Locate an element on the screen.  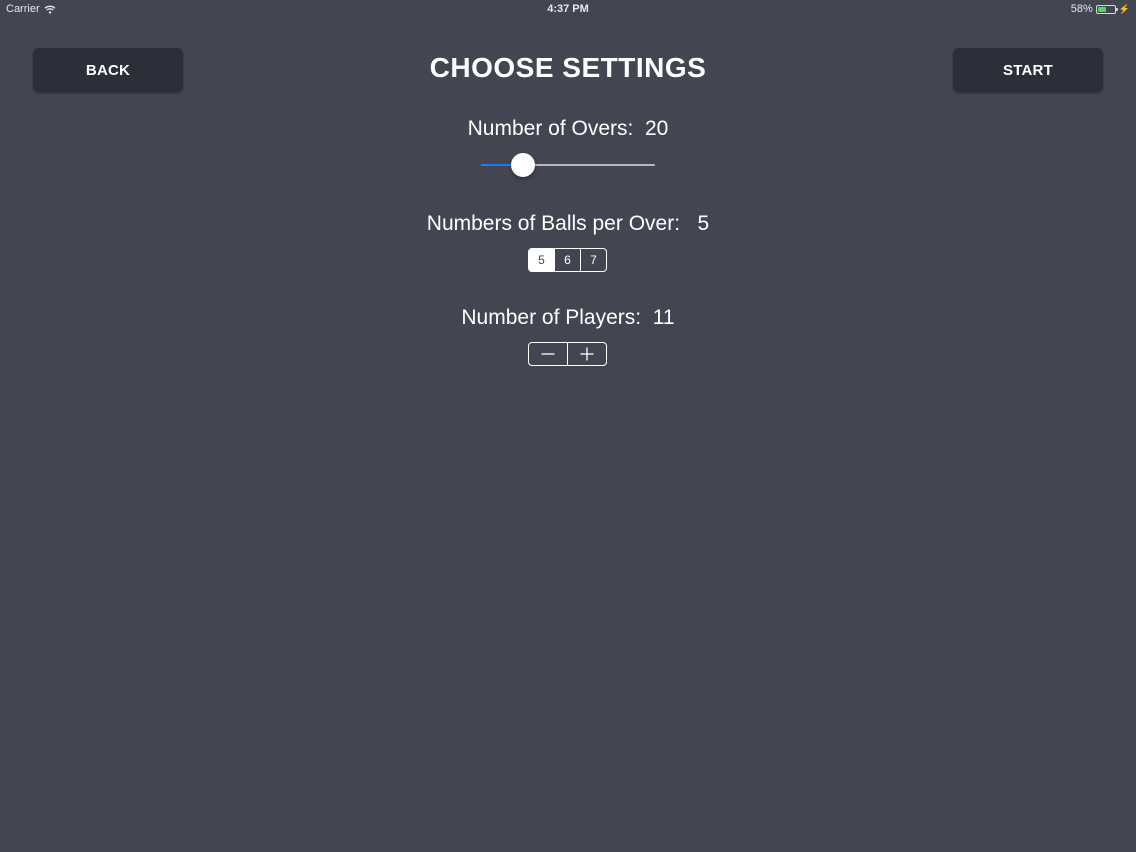
battery-level-fill is located at coordinates (1102, 9).